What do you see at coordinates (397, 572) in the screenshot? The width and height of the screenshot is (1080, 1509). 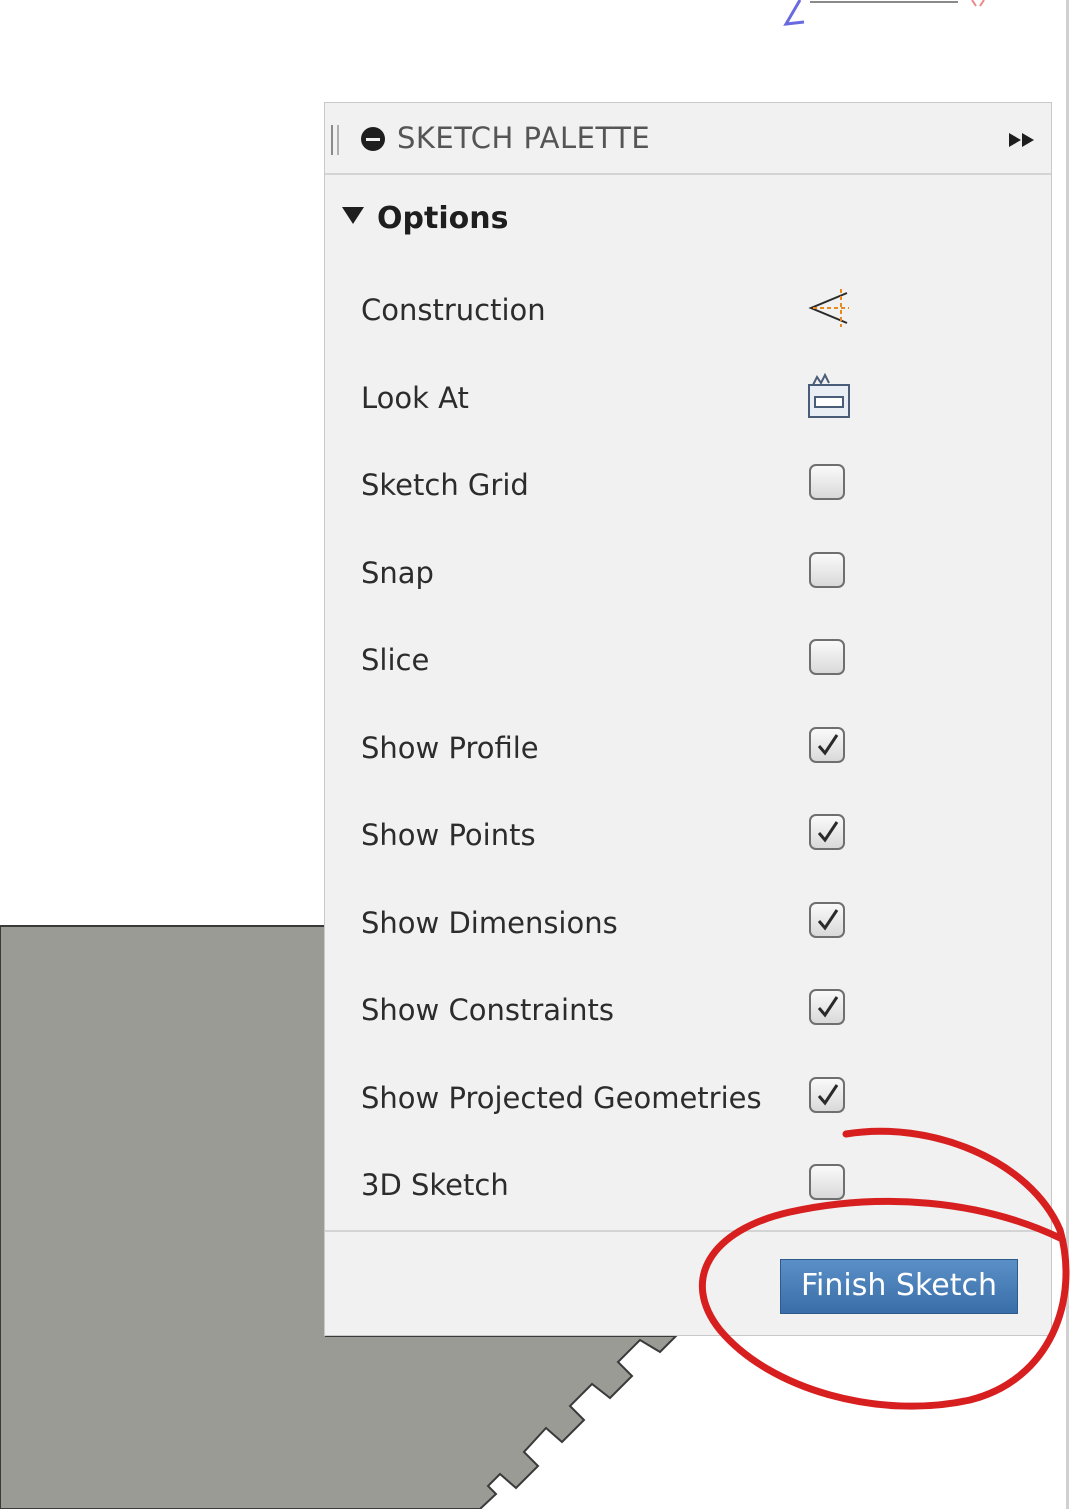 I see `option-label: Snap` at bounding box center [397, 572].